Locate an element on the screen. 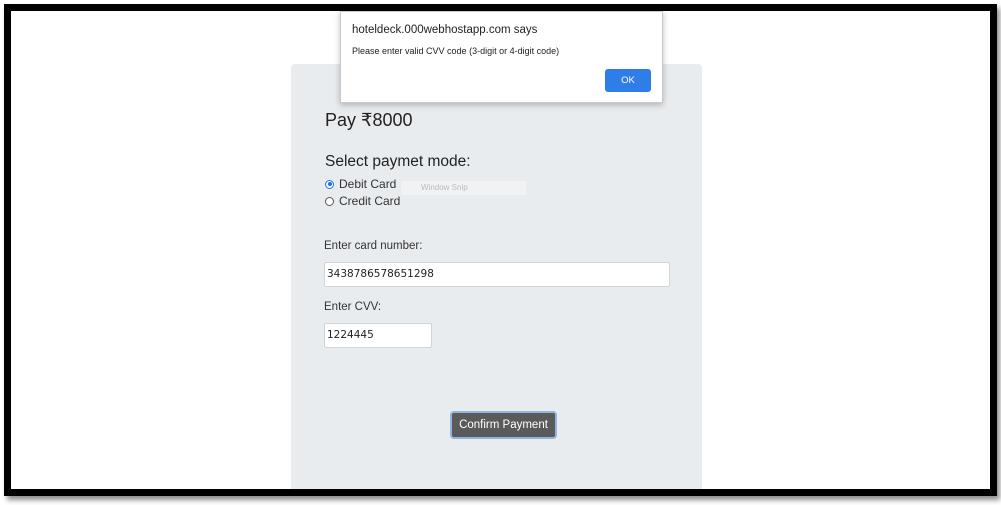 The image size is (1001, 505). radio-unchecked-icon is located at coordinates (329, 201).